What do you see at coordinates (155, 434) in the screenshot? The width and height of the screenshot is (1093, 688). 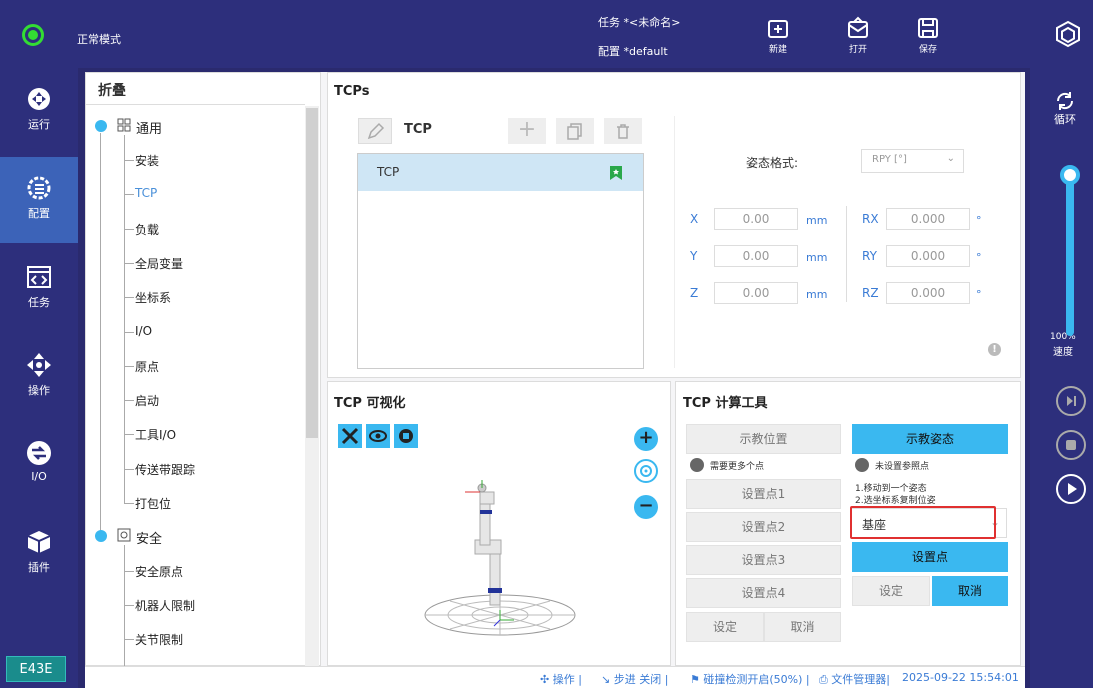 I see `tree-item: 工具I/O` at bounding box center [155, 434].